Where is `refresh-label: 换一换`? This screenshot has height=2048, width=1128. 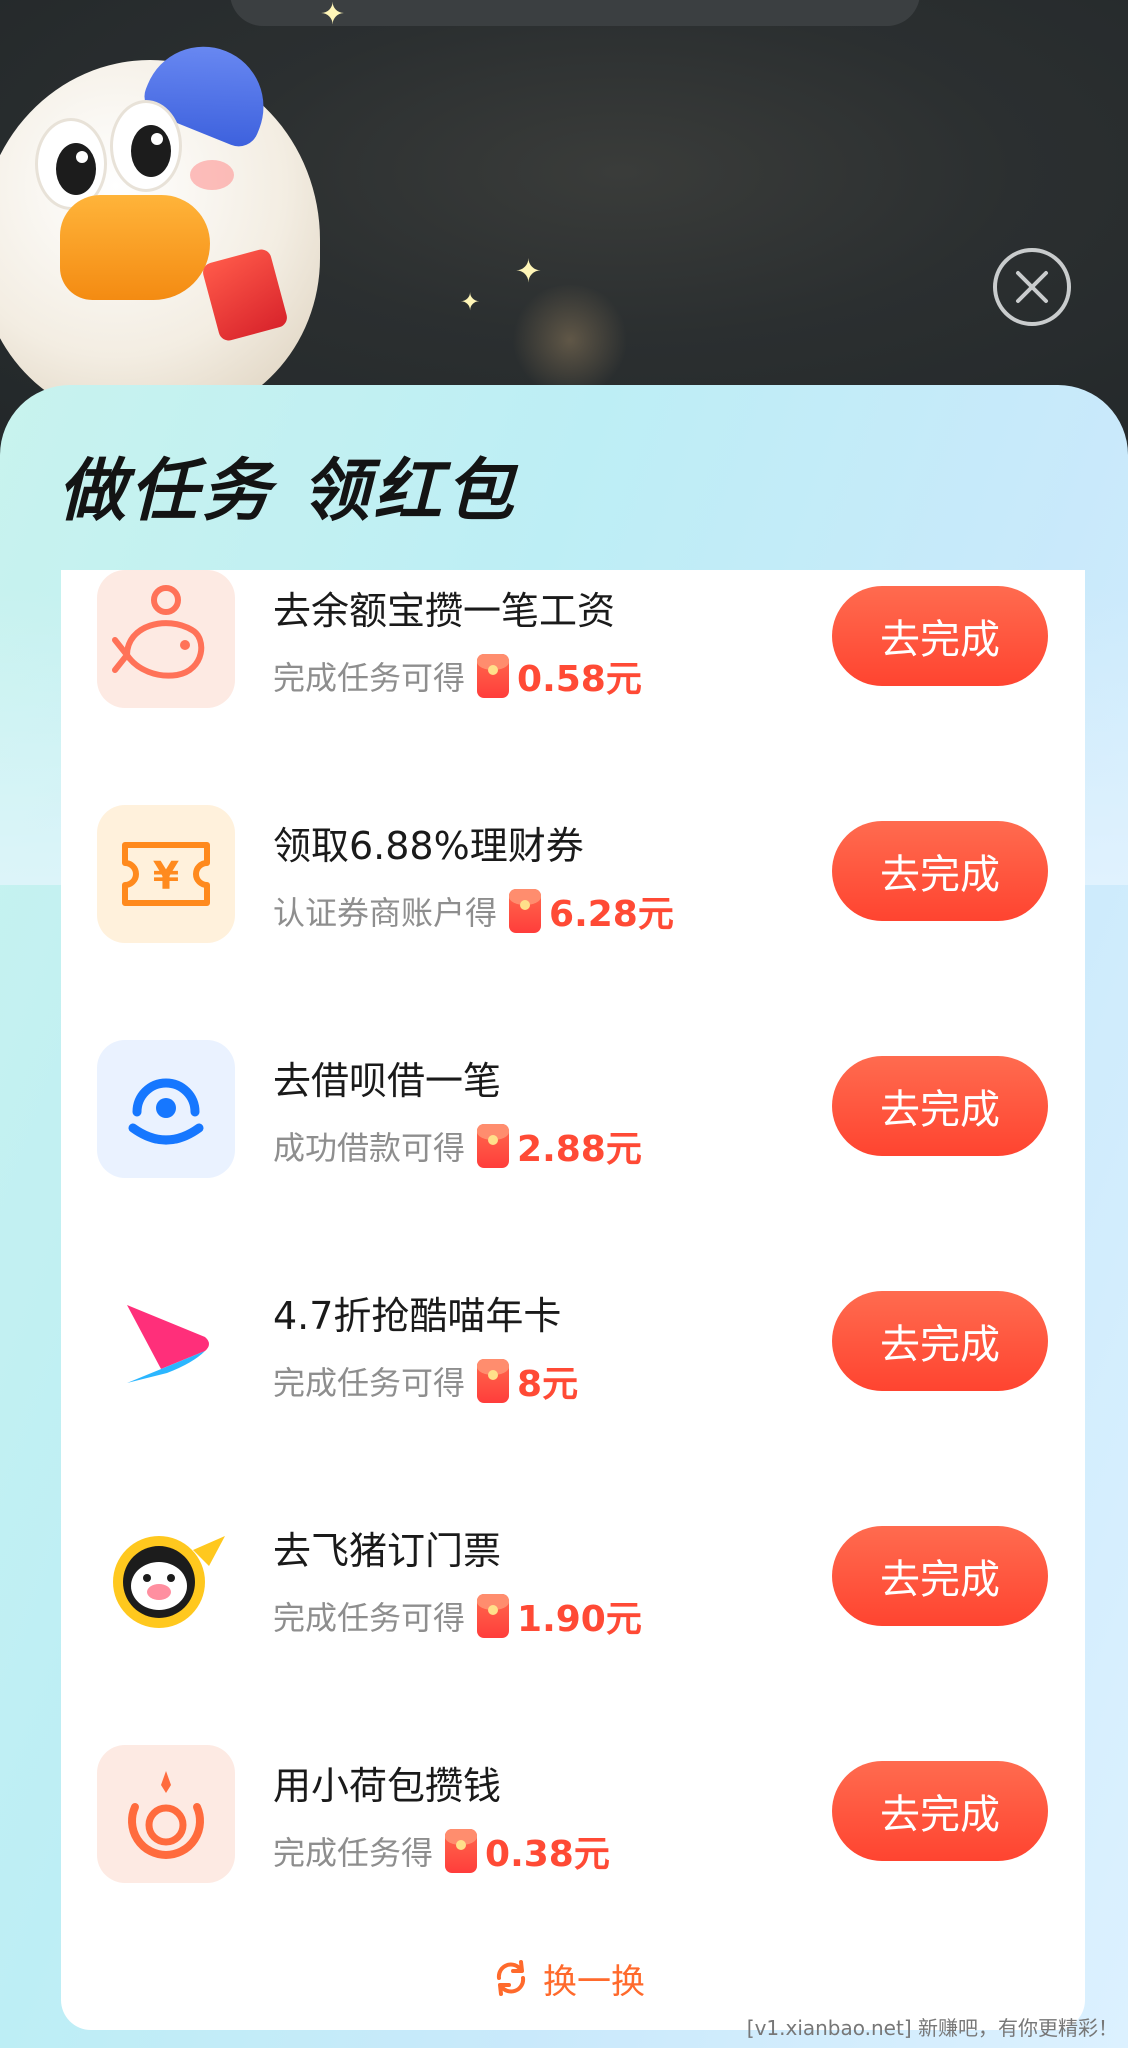 refresh-label: 换一换 is located at coordinates (594, 1981).